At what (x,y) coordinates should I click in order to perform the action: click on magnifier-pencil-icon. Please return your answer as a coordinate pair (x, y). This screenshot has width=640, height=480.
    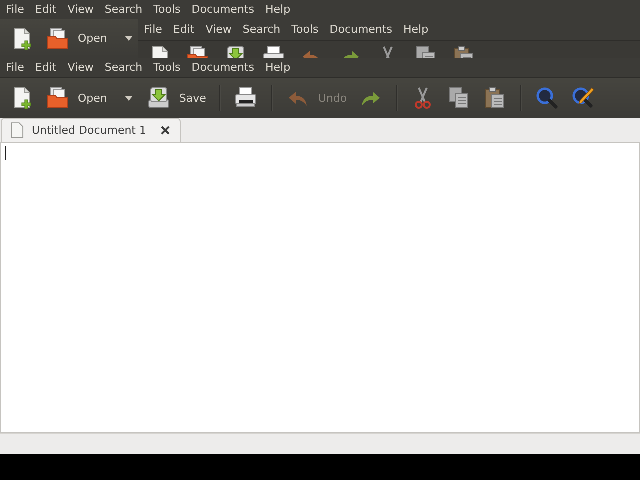
    Looking at the image, I should click on (583, 98).